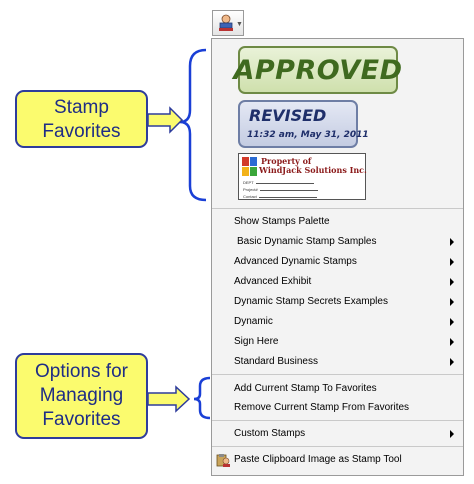 Image resolution: width=474 pixels, height=484 pixels. What do you see at coordinates (202, 398) in the screenshot?
I see `managing-bracket` at bounding box center [202, 398].